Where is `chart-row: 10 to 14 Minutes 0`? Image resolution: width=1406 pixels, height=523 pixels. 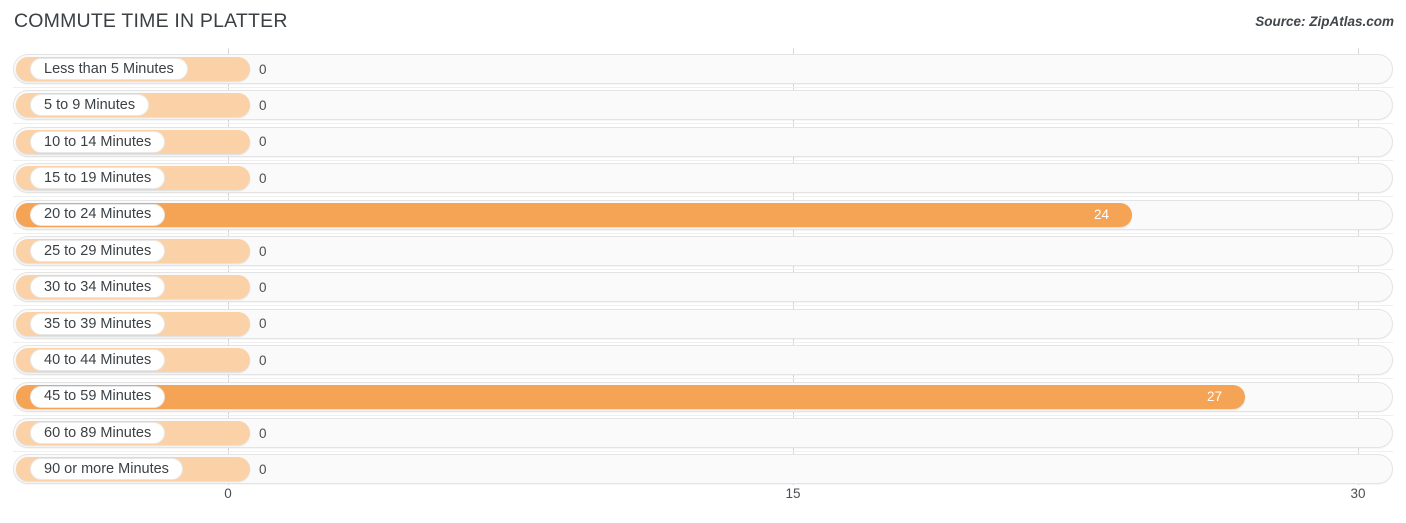
chart-row: 10 to 14 Minutes 0 is located at coordinates (703, 141).